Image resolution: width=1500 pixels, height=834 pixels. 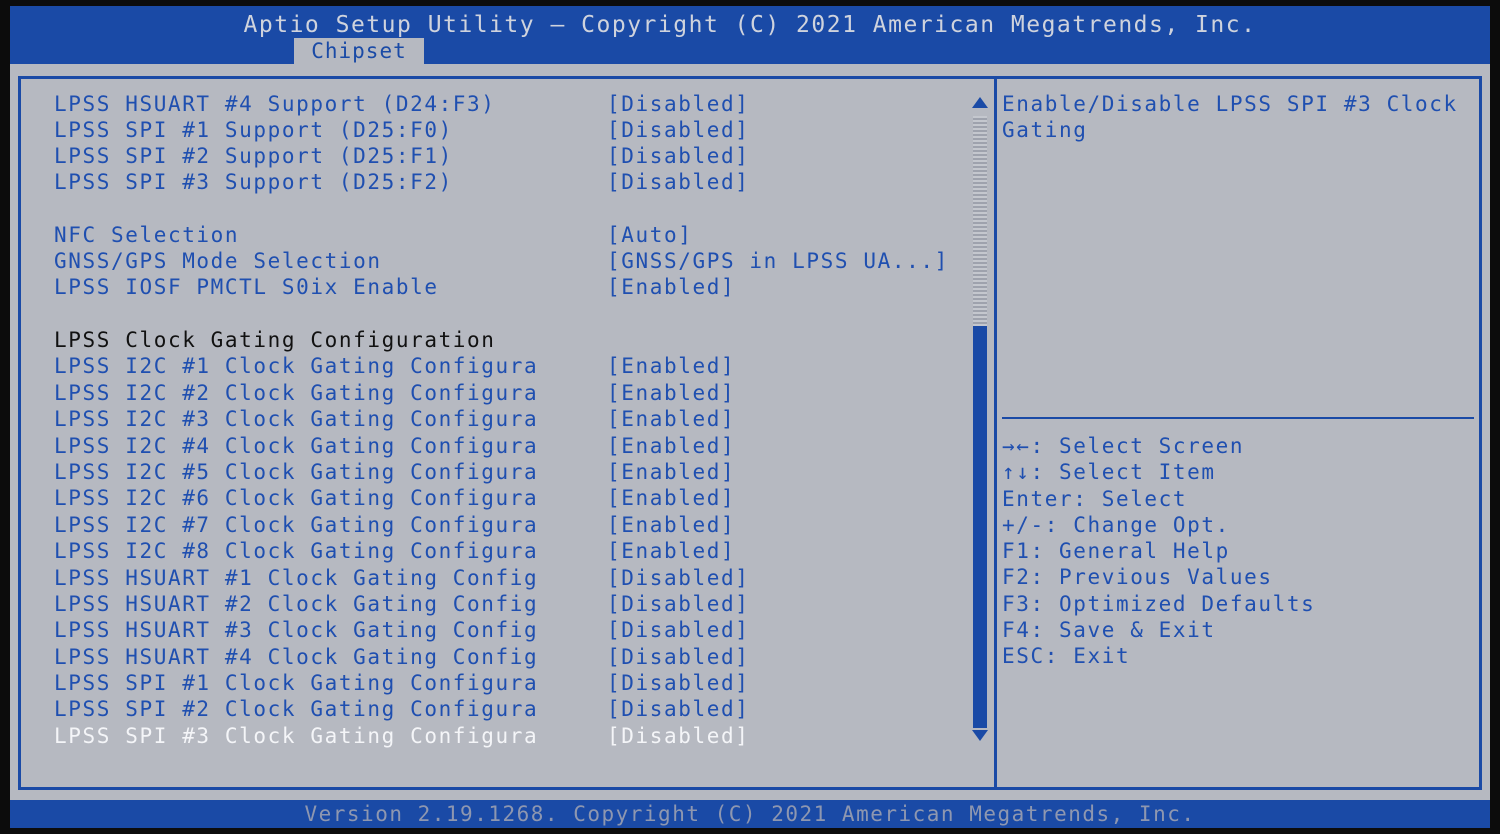 What do you see at coordinates (296, 630) in the screenshot?
I see `setting-label: LPSS HSUART #3 Clock Gating Config` at bounding box center [296, 630].